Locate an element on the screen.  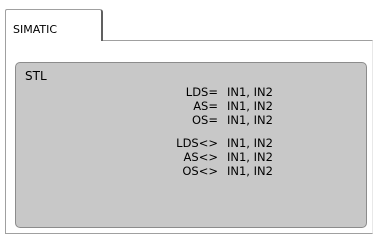
group-title: STL is located at coordinates (36, 76).